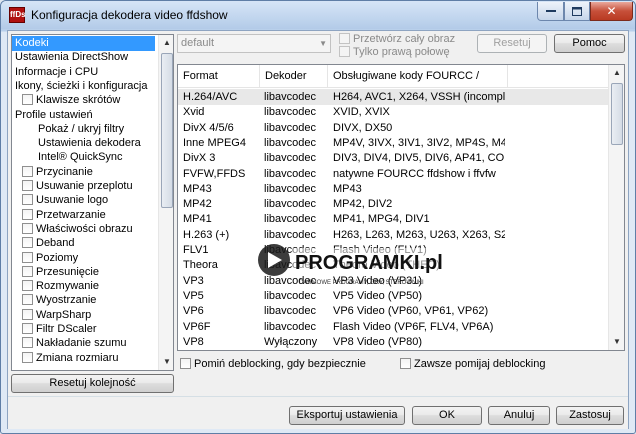 This screenshot has height=434, width=636. What do you see at coordinates (393, 128) in the screenshot?
I see `table-row: DivX 4/5/6 libavcodec DIVX, DX50` at bounding box center [393, 128].